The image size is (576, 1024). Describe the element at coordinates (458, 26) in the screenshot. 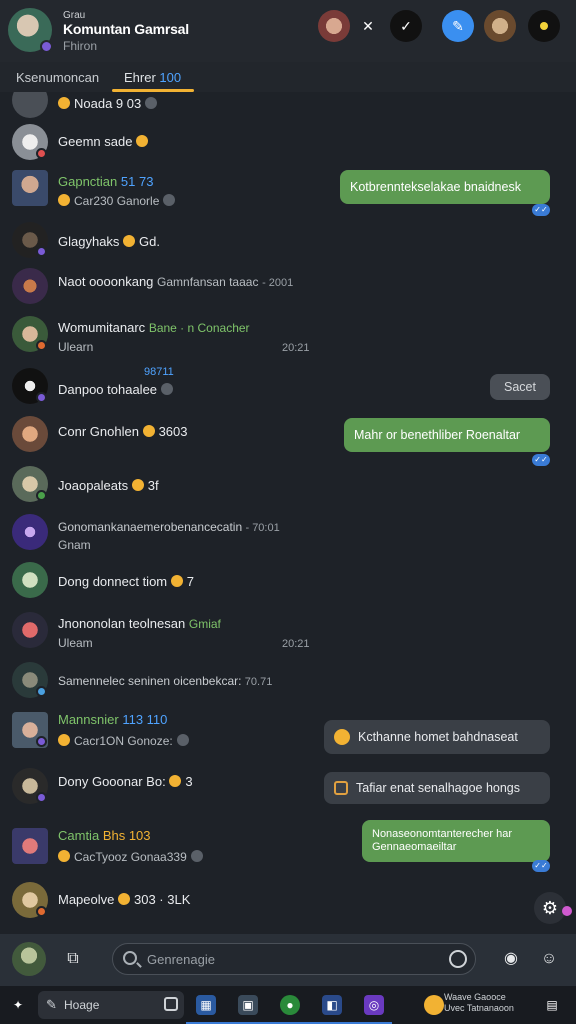

I see `call-icon: ✎` at that location.